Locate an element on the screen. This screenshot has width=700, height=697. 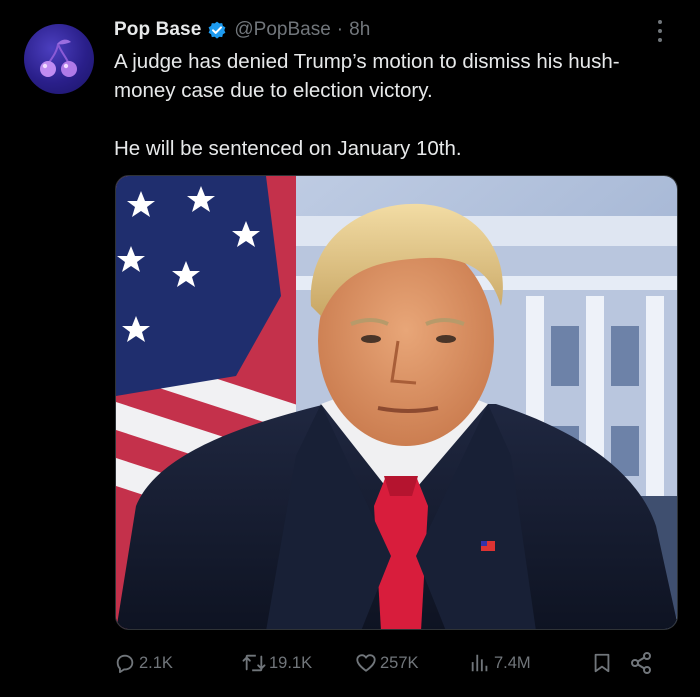
like-count: 257K is located at coordinates (399, 662).